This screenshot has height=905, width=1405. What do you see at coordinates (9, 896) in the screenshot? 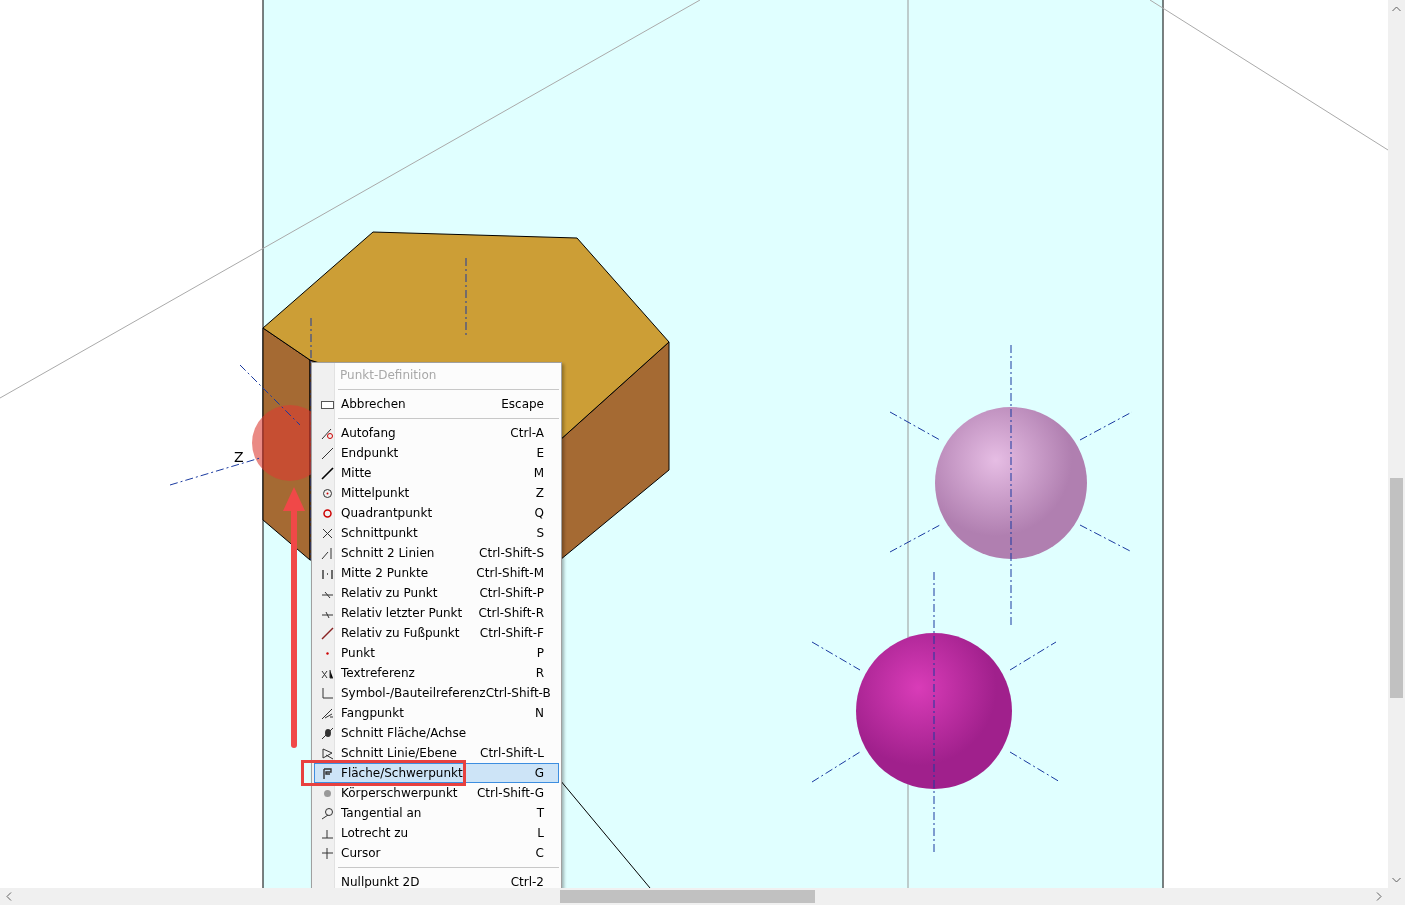
I see `scroll-left-icon` at bounding box center [9, 896].